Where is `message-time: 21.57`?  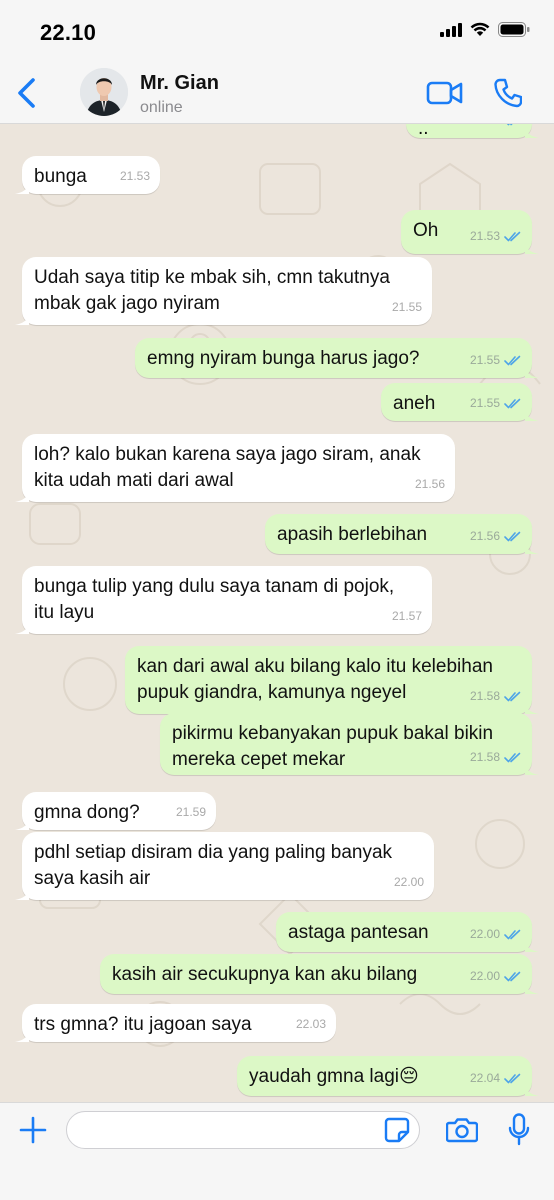 message-time: 21.57 is located at coordinates (406, 616).